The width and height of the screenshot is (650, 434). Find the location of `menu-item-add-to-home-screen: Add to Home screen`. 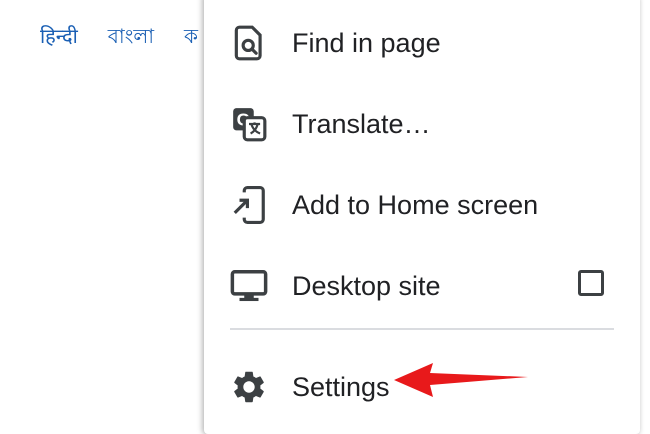

menu-item-add-to-home-screen: Add to Home screen is located at coordinates (422, 204).